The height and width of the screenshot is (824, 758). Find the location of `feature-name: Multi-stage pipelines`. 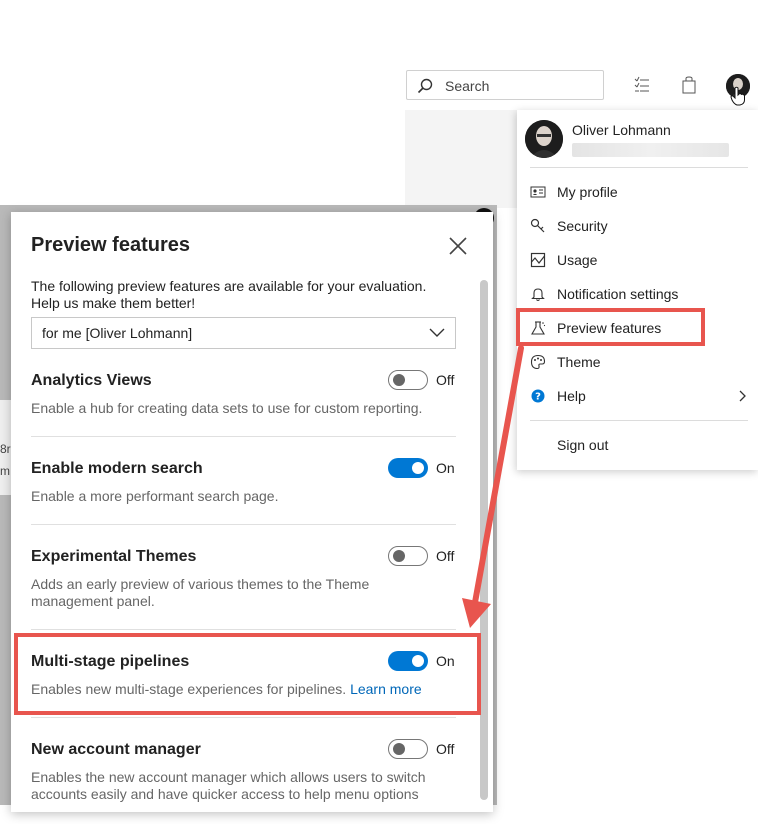

feature-name: Multi-stage pipelines is located at coordinates (110, 661).